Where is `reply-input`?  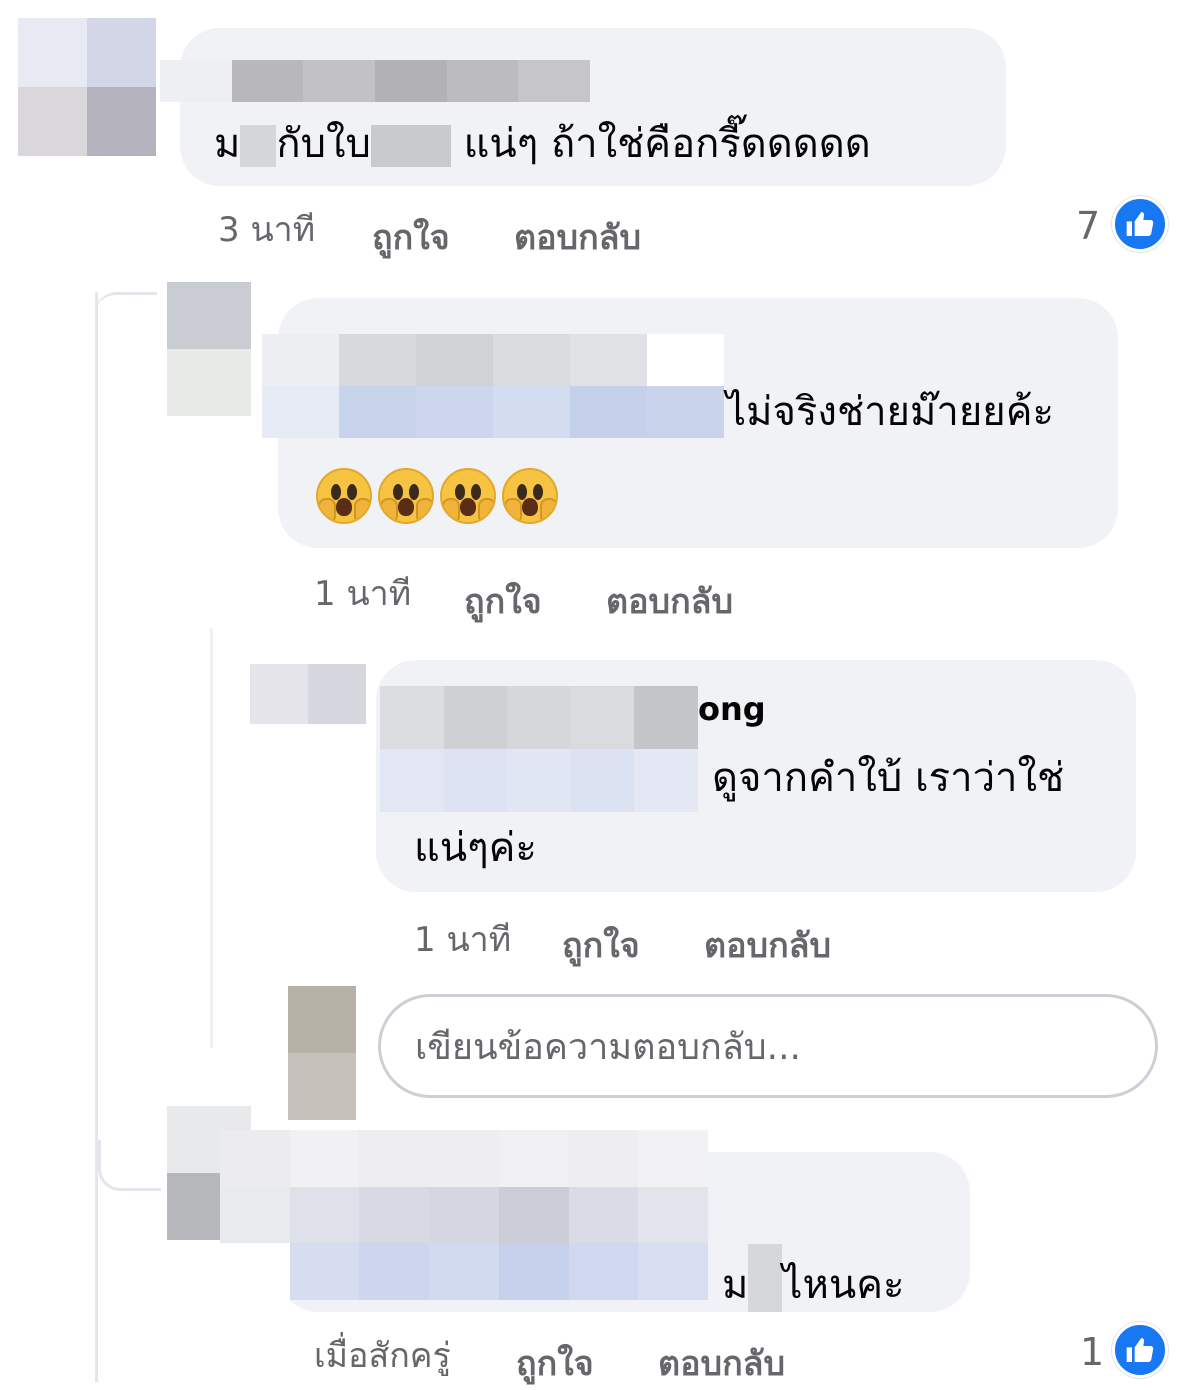 reply-input is located at coordinates (765, 1047).